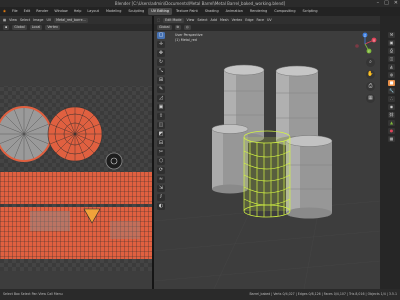 Image resolution: width=400 pixels, height=300 pixels. I want to click on loopcut-icon: ⊟, so click(161, 143).